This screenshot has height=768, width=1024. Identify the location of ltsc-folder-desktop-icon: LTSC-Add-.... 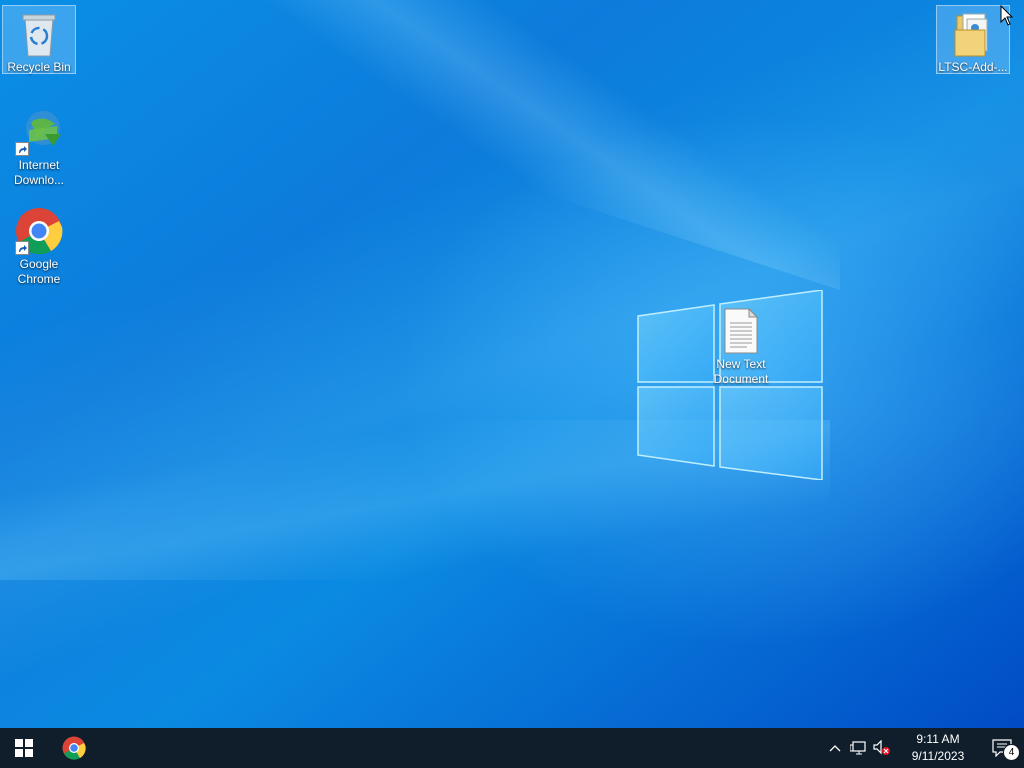
(973, 39).